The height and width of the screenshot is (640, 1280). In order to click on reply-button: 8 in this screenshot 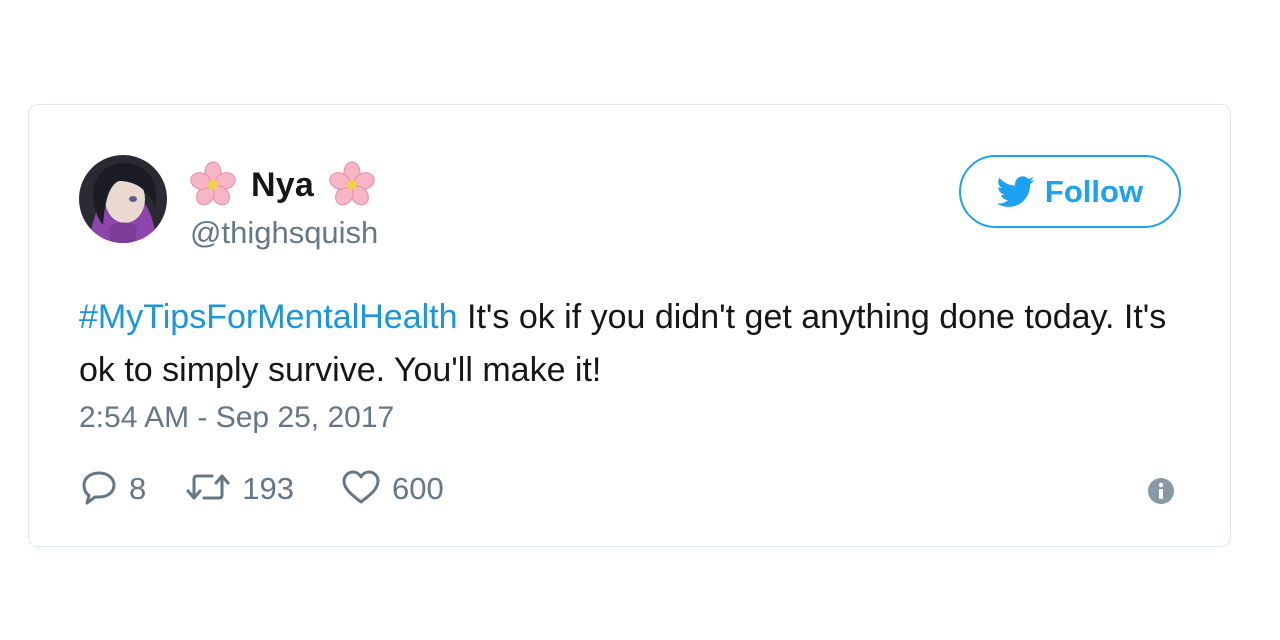, I will do `click(112, 489)`.